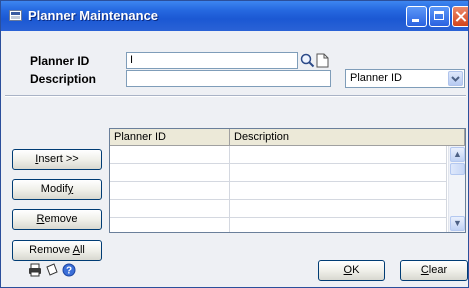  Describe the element at coordinates (15, 15) in the screenshot. I see `window-app-icon` at that location.